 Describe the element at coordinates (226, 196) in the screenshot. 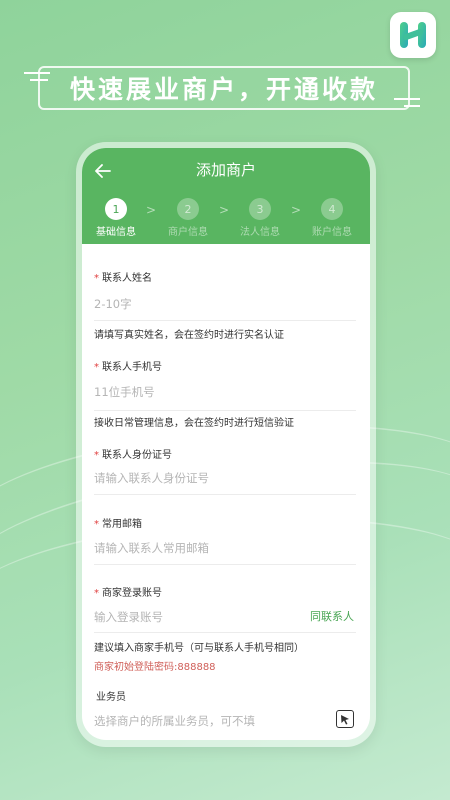

I see `screen-header: 添加商户 1 基础信息 > 2 商户信息 > 3 法人信息 > 4 账户信息` at that location.